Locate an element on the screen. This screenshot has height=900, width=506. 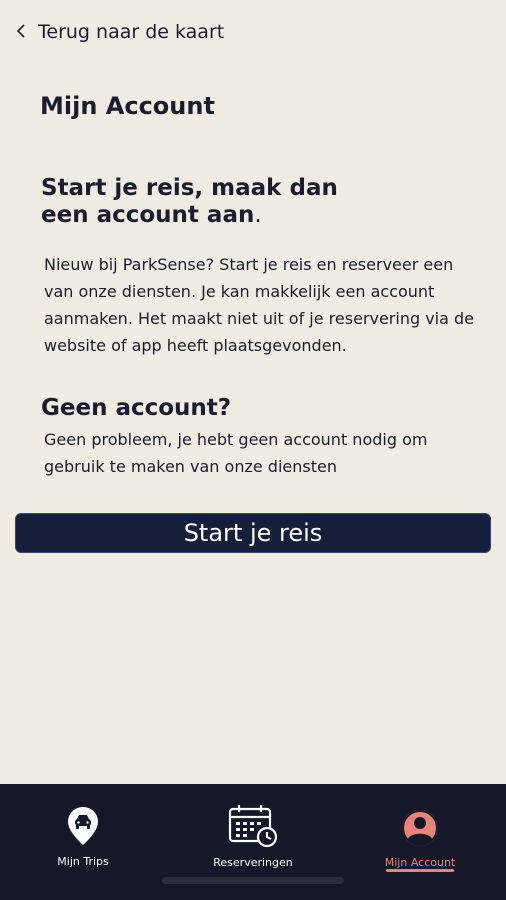
tab-label: Mijn Account is located at coordinates (420, 862).